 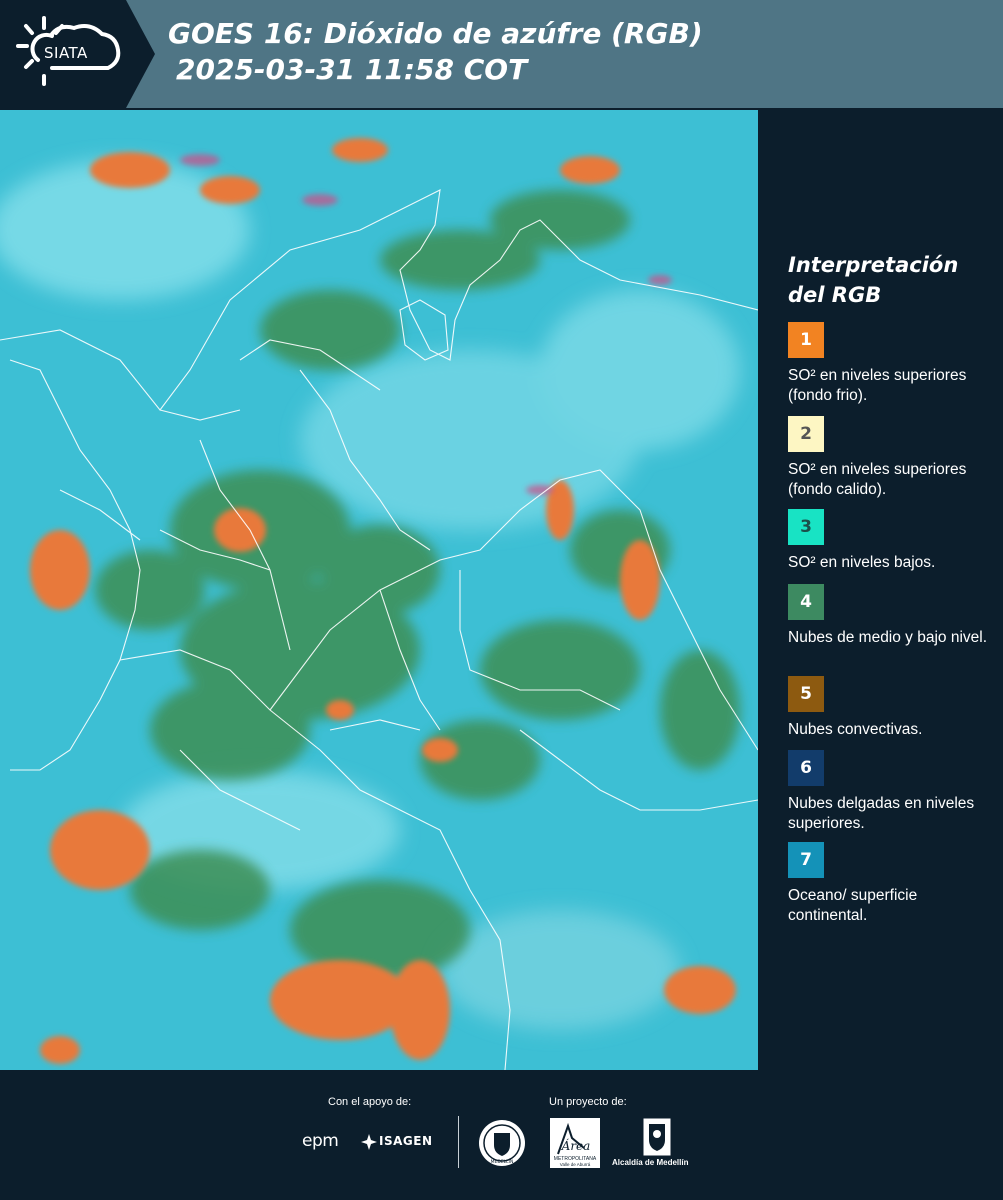 I want to click on legend-number-1: 1, so click(x=806, y=340).